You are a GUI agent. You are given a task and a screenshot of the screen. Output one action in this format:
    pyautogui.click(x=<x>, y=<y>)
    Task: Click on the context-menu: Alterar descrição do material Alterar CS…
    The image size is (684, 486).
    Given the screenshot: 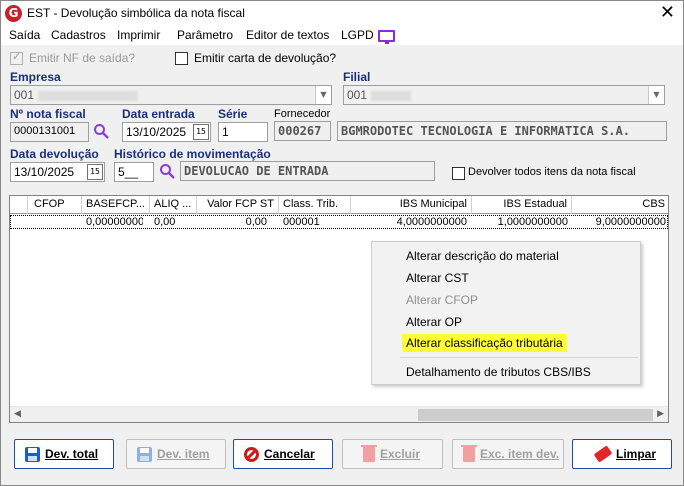 What is the action you would take?
    pyautogui.click(x=506, y=313)
    